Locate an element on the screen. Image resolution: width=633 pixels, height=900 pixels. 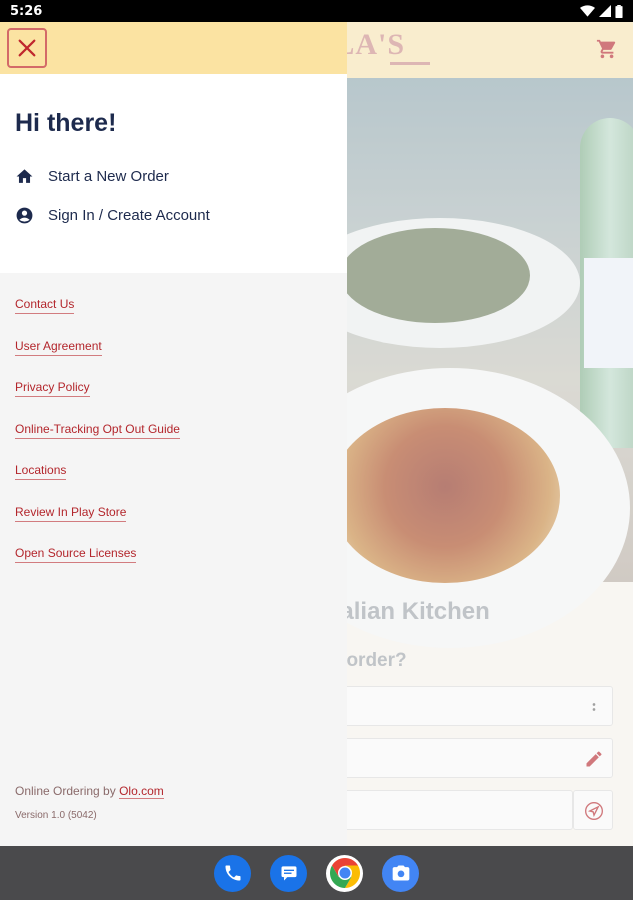
messages-icon is located at coordinates (288, 873).